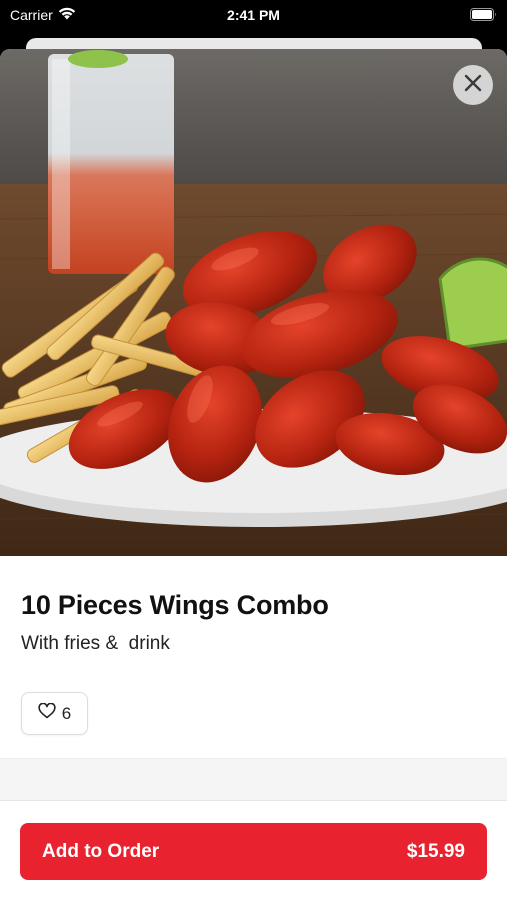  What do you see at coordinates (95, 643) in the screenshot?
I see `item-subtitle: With fries & drink` at bounding box center [95, 643].